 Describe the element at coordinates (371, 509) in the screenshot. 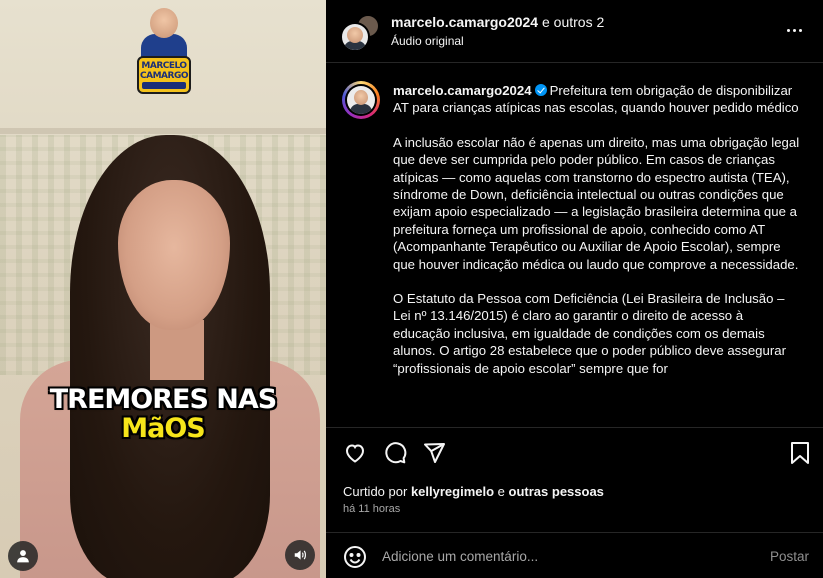

I see `post-timestamp: há 11 horas` at that location.